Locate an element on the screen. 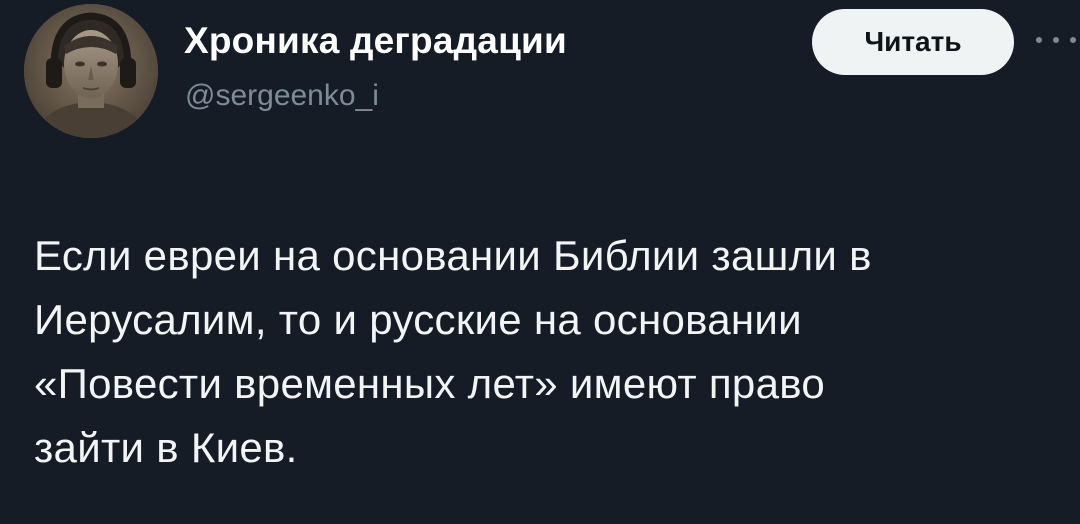 Image resolution: width=1080 pixels, height=524 pixels. author-handle: @sergeenko_i is located at coordinates (282, 96).